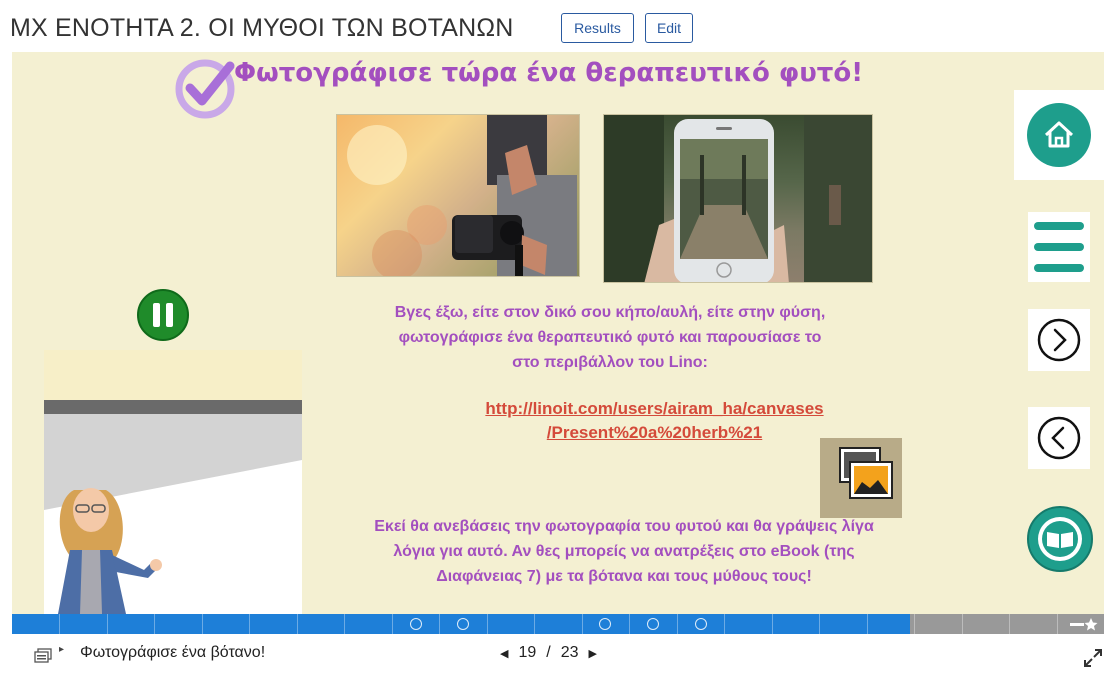 This screenshot has width=1110, height=673. What do you see at coordinates (504, 653) in the screenshot?
I see `previous-page-icon: ◀` at bounding box center [504, 653].